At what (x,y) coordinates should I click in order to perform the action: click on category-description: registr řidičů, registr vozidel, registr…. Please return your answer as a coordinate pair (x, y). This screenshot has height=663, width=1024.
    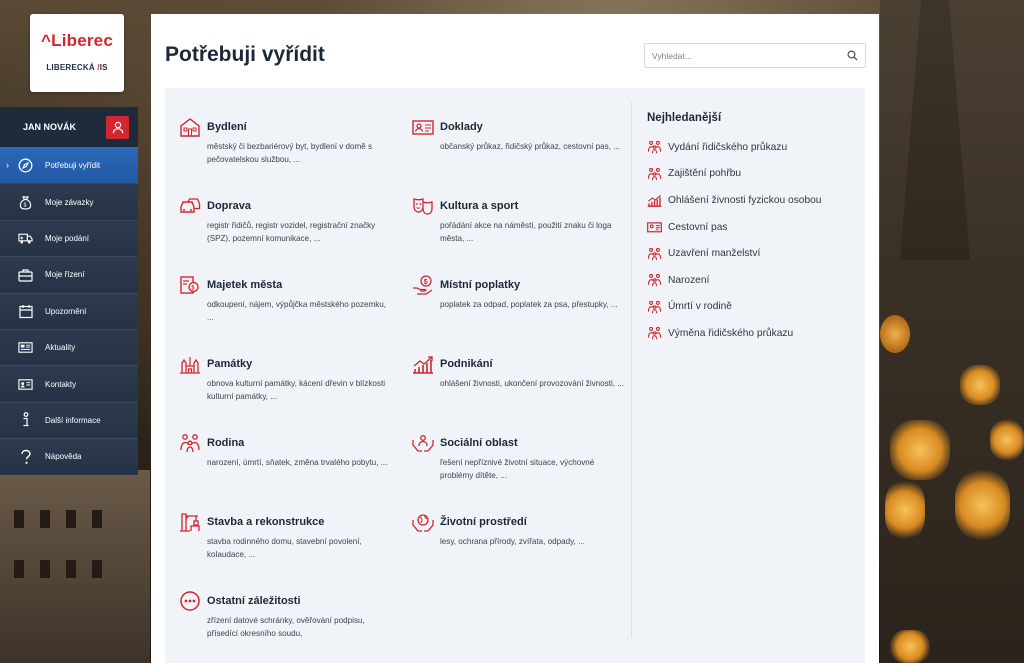
    Looking at the image, I should click on (291, 232).